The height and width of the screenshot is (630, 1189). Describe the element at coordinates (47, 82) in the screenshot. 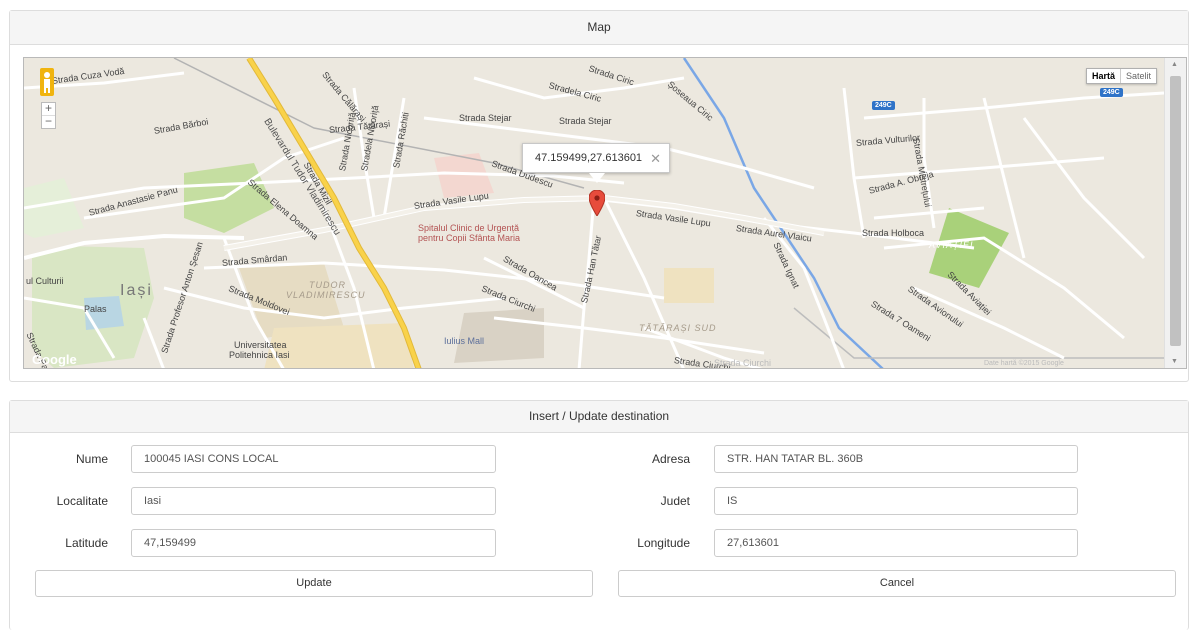

I see `street-view-pegman-icon` at that location.